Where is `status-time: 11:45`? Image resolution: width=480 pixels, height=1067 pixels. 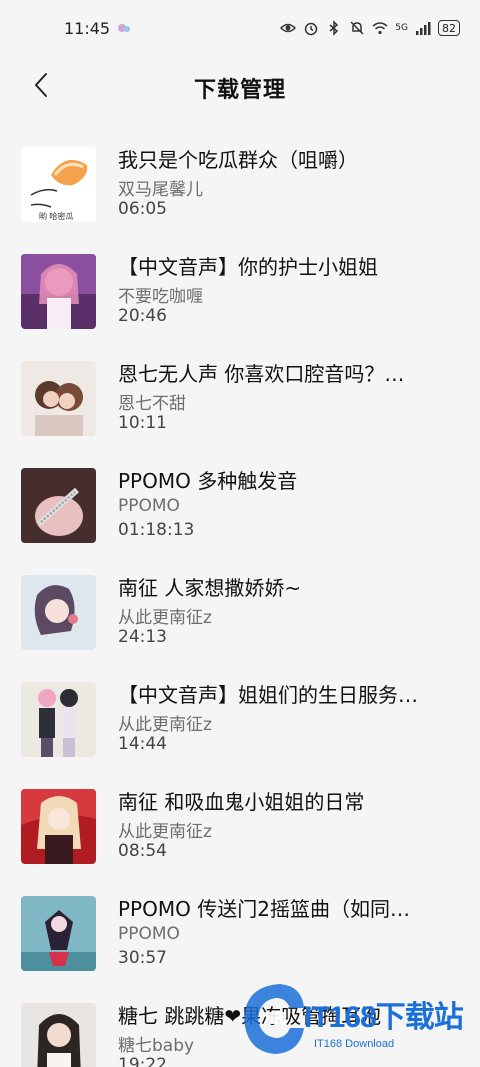 status-time: 11:45 is located at coordinates (87, 28).